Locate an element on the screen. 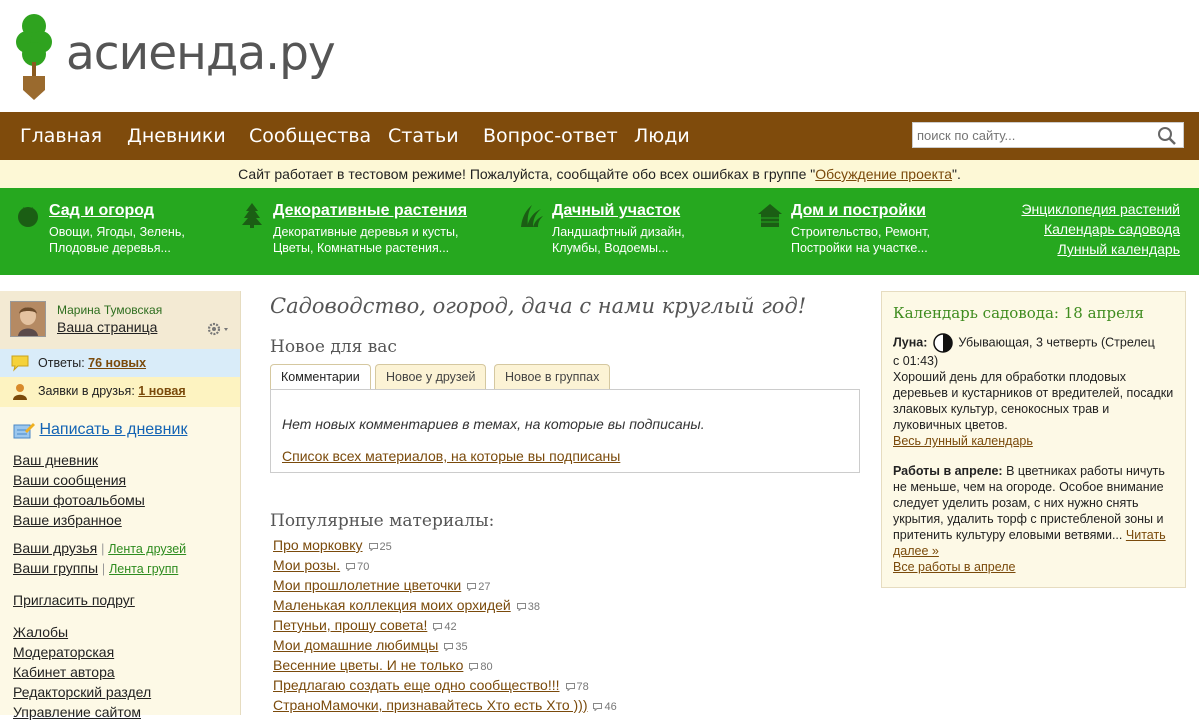  avatar is located at coordinates (28, 319).